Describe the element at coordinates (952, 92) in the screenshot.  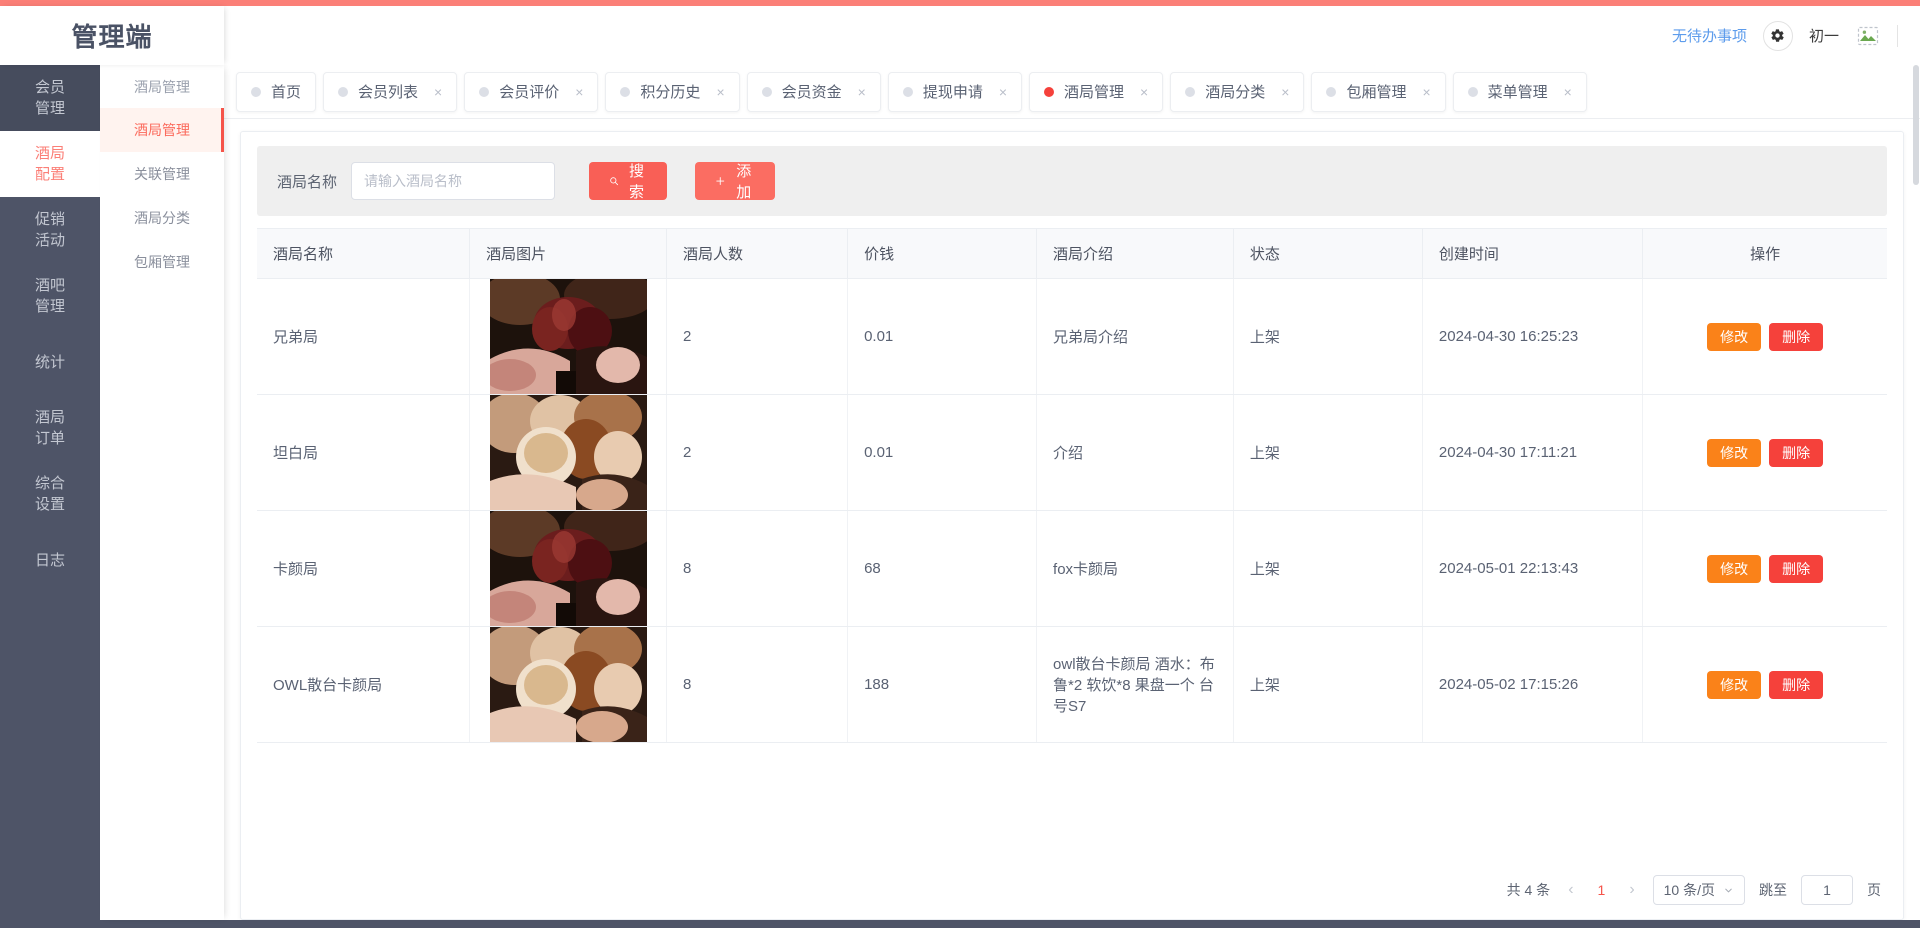
I see `tab-label: 提现申请` at that location.